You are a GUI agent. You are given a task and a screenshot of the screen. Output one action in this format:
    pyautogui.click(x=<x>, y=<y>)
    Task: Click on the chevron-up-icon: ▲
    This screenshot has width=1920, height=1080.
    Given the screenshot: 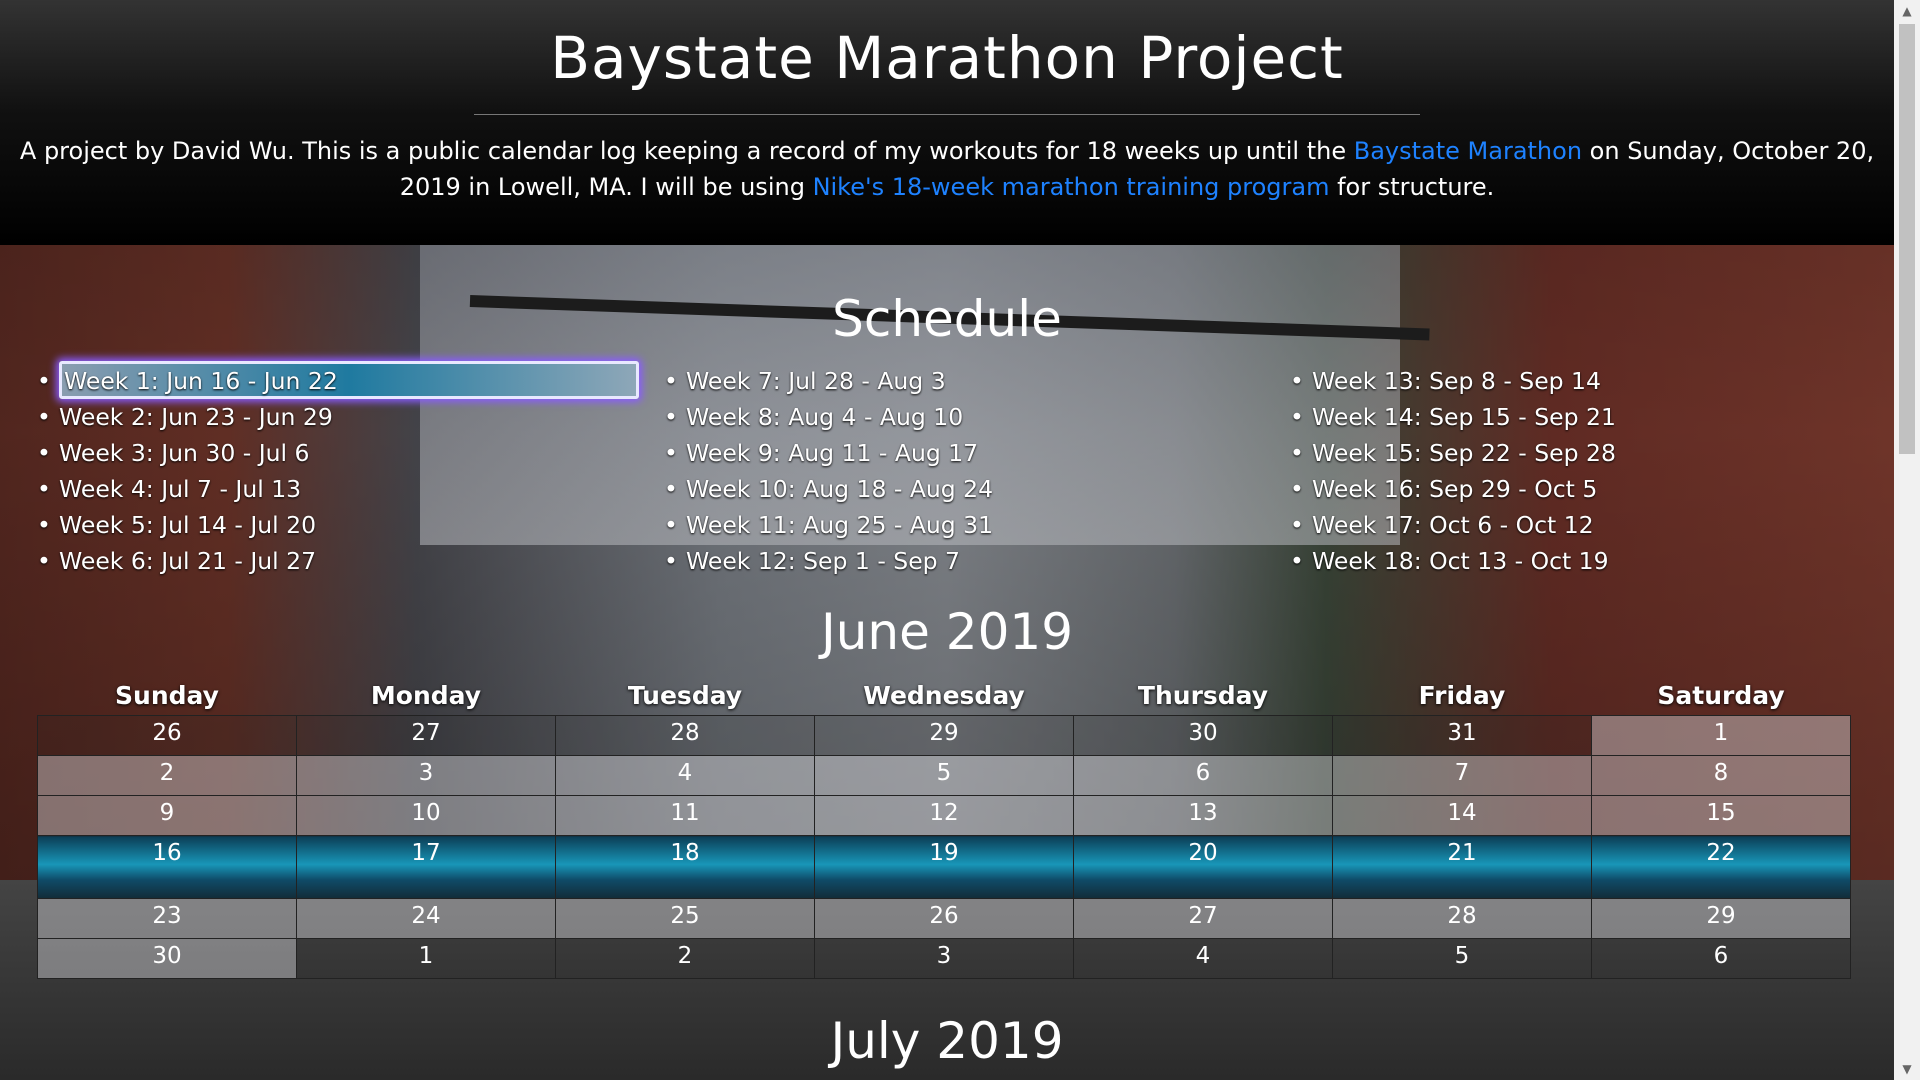 What is the action you would take?
    pyautogui.click(x=1907, y=11)
    